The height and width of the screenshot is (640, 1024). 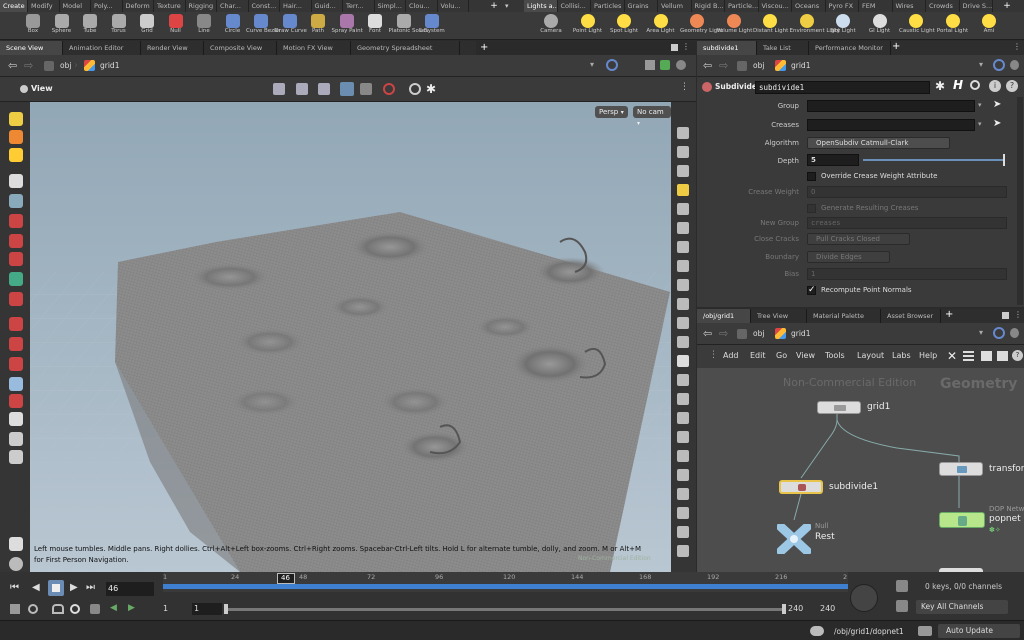 I want to click on network-pane-add-tab: +, so click(x=949, y=314).